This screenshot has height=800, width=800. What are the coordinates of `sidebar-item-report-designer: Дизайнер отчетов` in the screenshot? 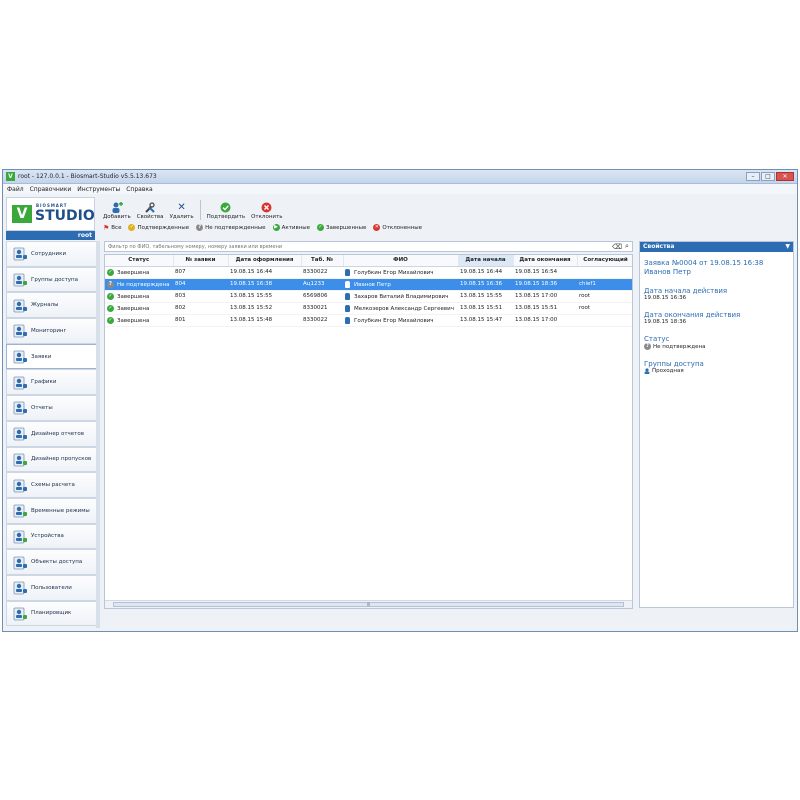 It's located at (51, 433).